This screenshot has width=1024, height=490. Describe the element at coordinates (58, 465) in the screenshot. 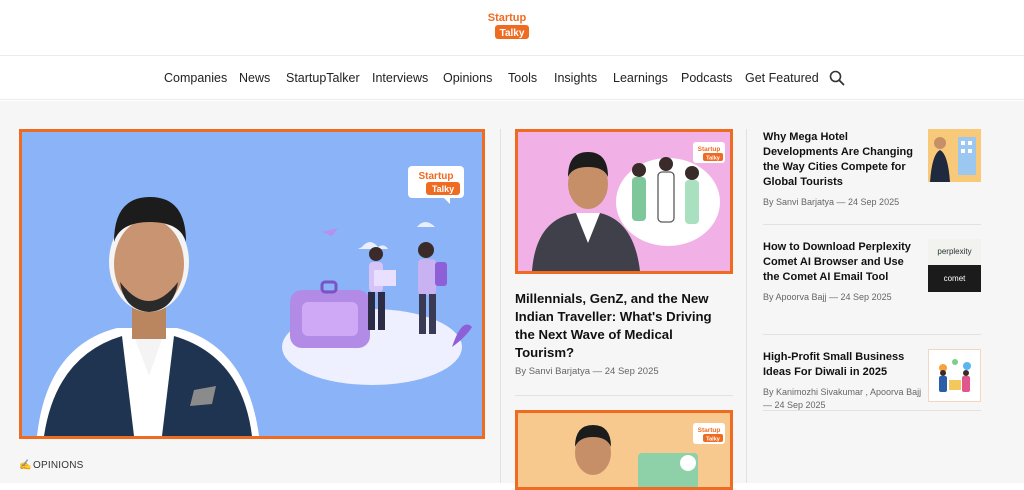

I see `hero-category-label: OPINIONS` at that location.